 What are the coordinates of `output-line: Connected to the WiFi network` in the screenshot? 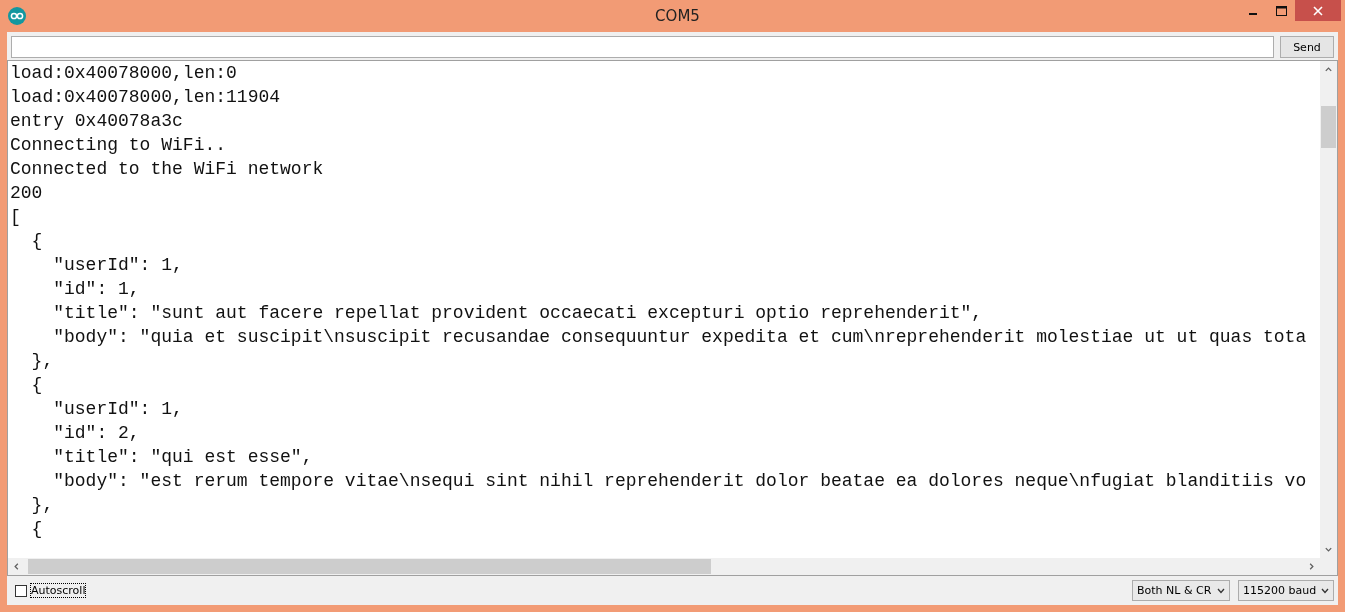 It's located at (167, 169).